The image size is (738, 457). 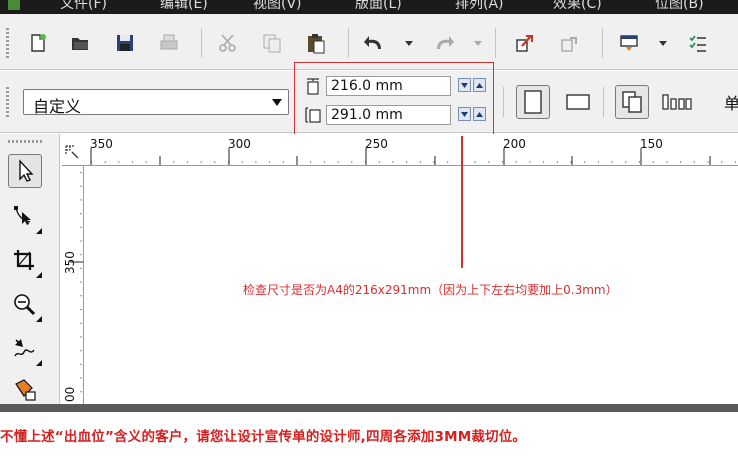 What do you see at coordinates (629, 43) in the screenshot?
I see `application-launcher-icon` at bounding box center [629, 43].